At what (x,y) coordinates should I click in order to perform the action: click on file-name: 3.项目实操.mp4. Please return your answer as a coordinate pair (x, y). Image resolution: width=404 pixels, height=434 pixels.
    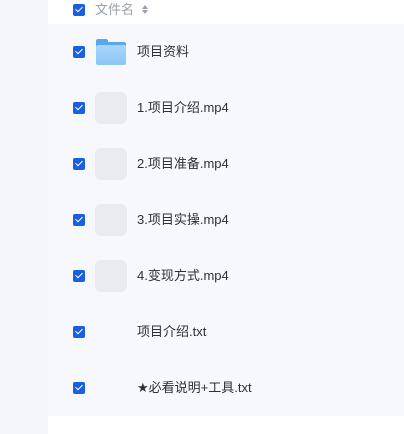
    Looking at the image, I should click on (183, 220).